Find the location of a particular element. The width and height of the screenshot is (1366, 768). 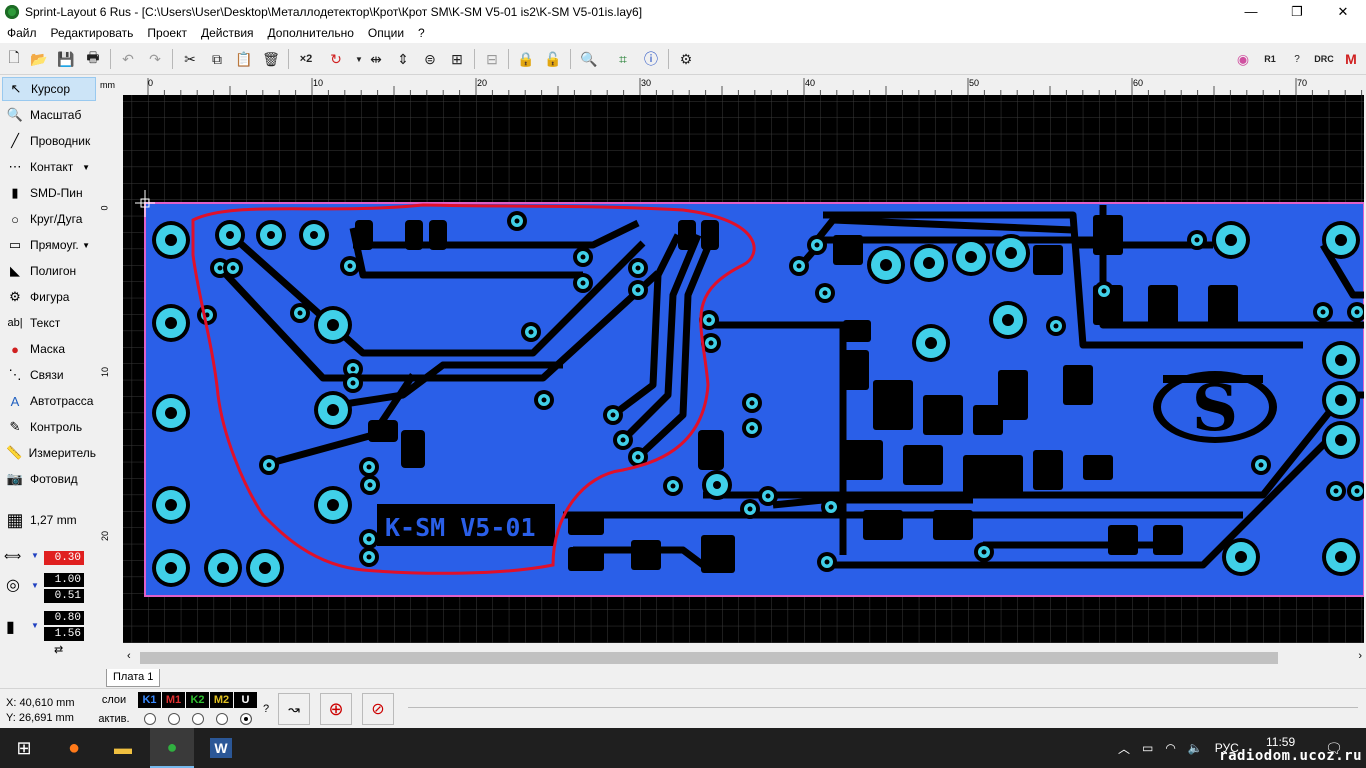

wifi-icon: ◠ is located at coordinates (1170, 748).